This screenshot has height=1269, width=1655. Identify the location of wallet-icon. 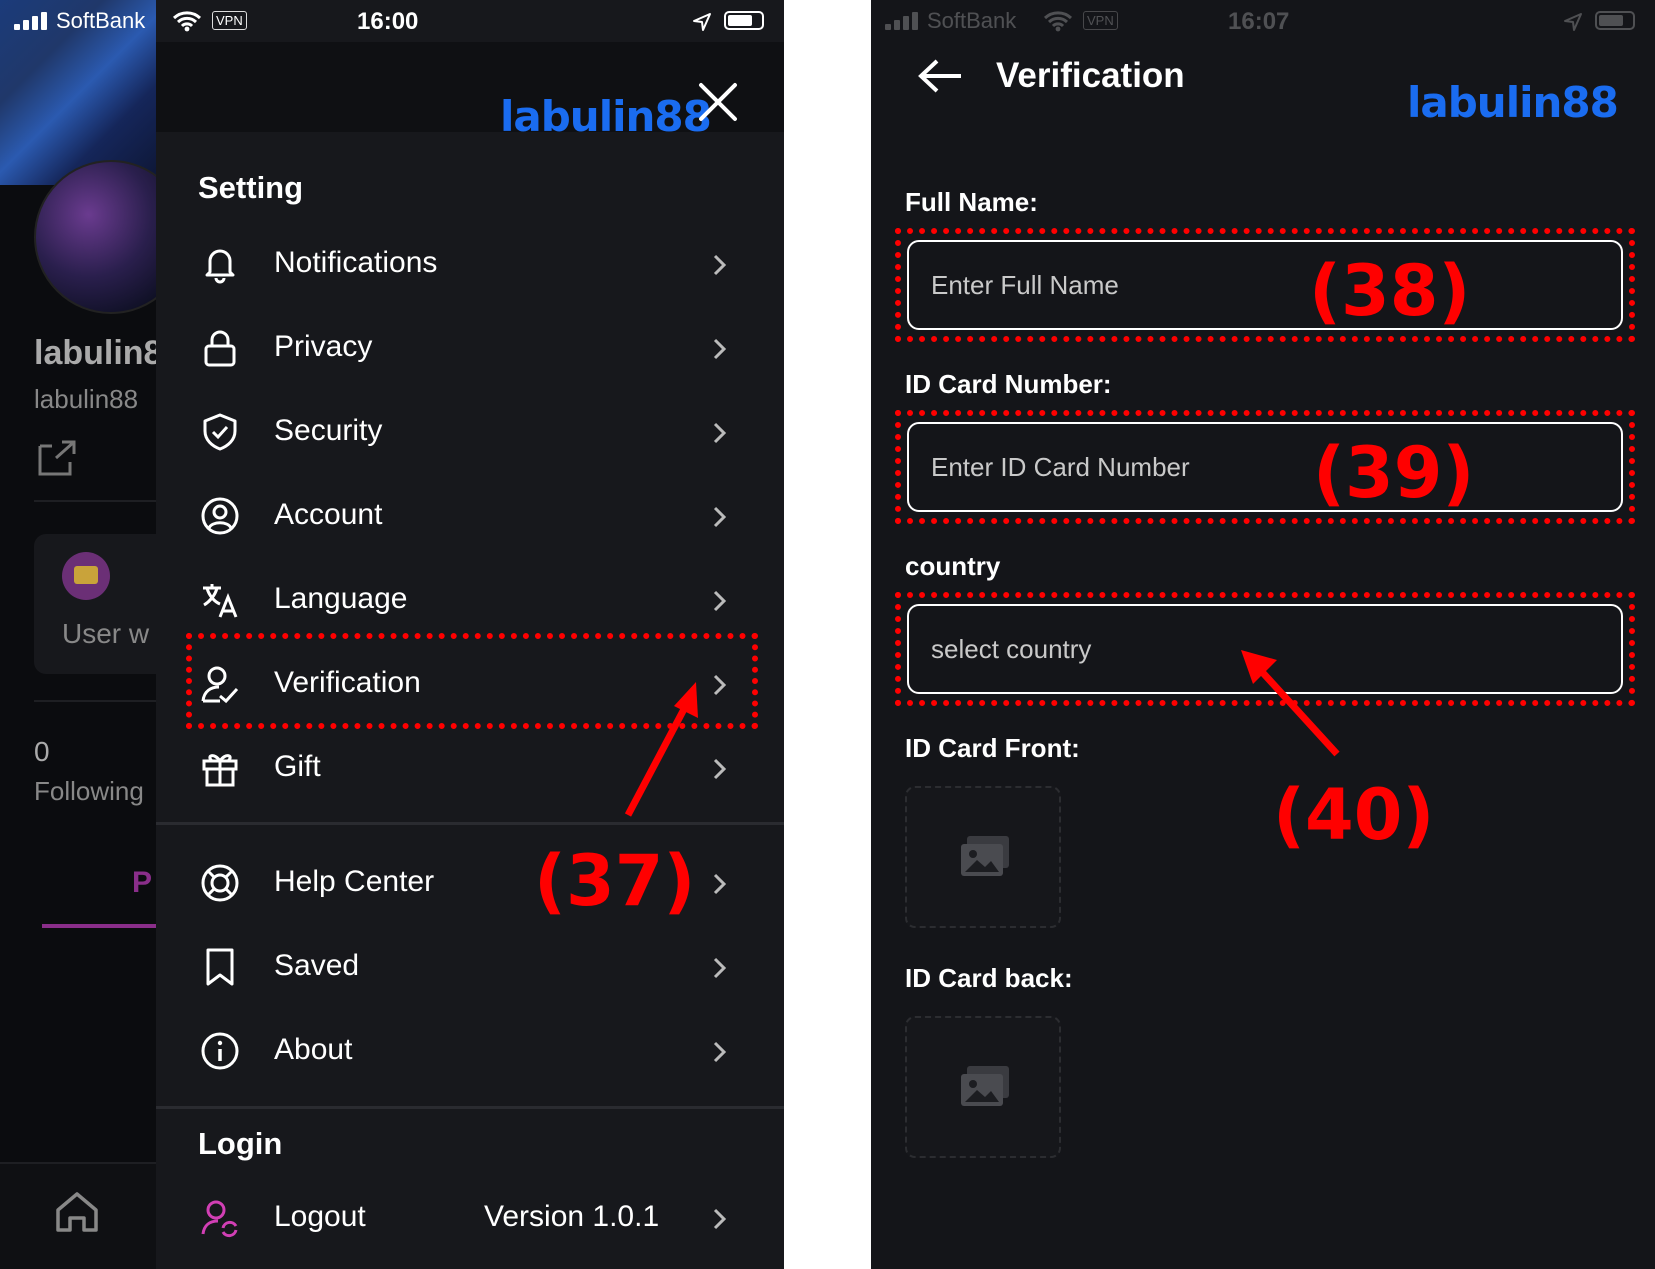
(86, 576).